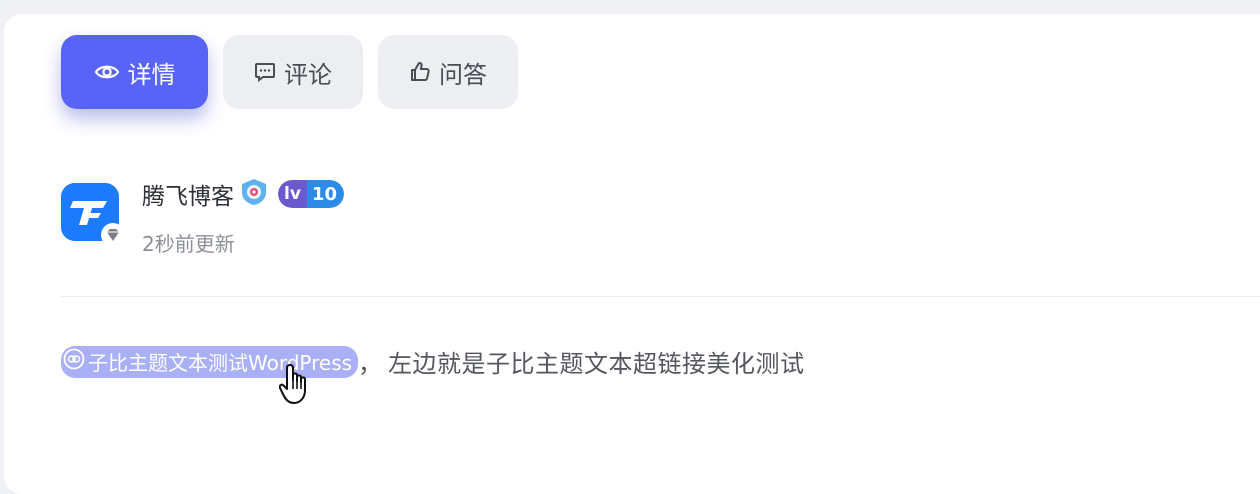 Image resolution: width=1260 pixels, height=494 pixels. What do you see at coordinates (188, 244) in the screenshot?
I see `update-time: 2秒前更新` at bounding box center [188, 244].